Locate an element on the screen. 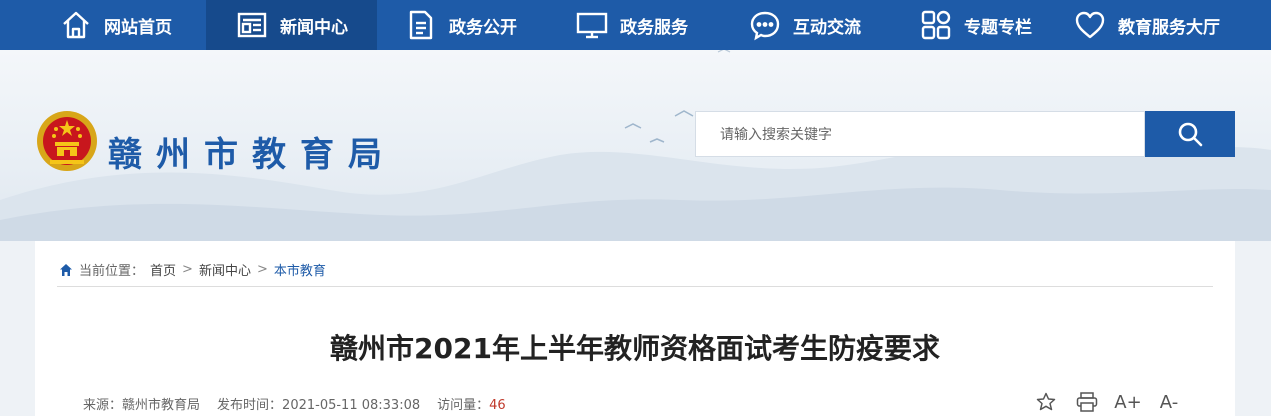 The image size is (1271, 416). nav-item-label: 政务公开 is located at coordinates (483, 27).